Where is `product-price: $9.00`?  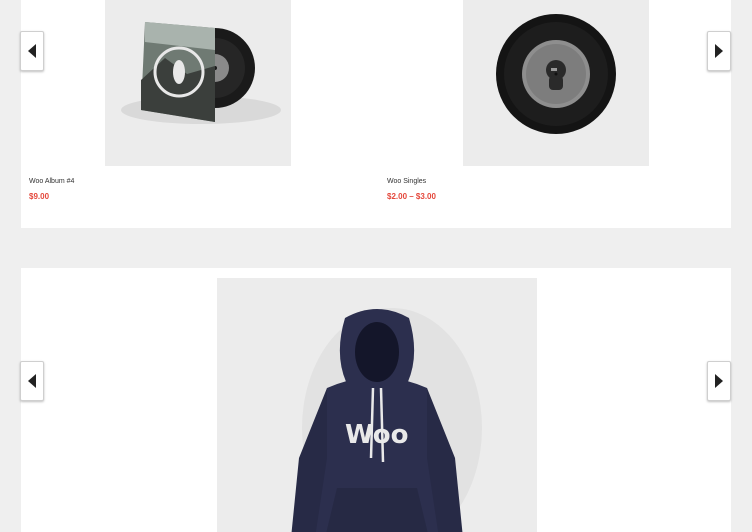
product-price: $9.00 is located at coordinates (39, 196).